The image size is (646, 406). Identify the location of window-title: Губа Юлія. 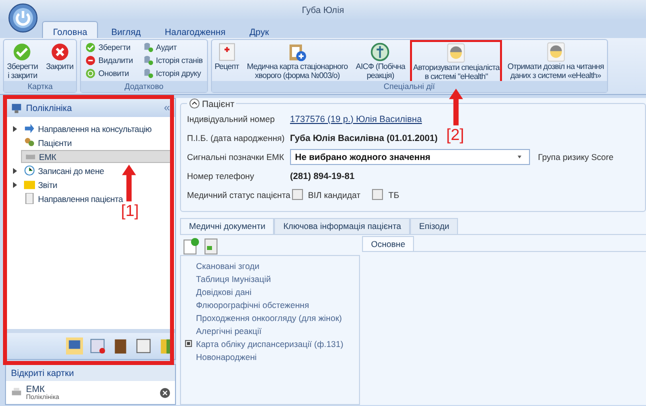
(323, 10).